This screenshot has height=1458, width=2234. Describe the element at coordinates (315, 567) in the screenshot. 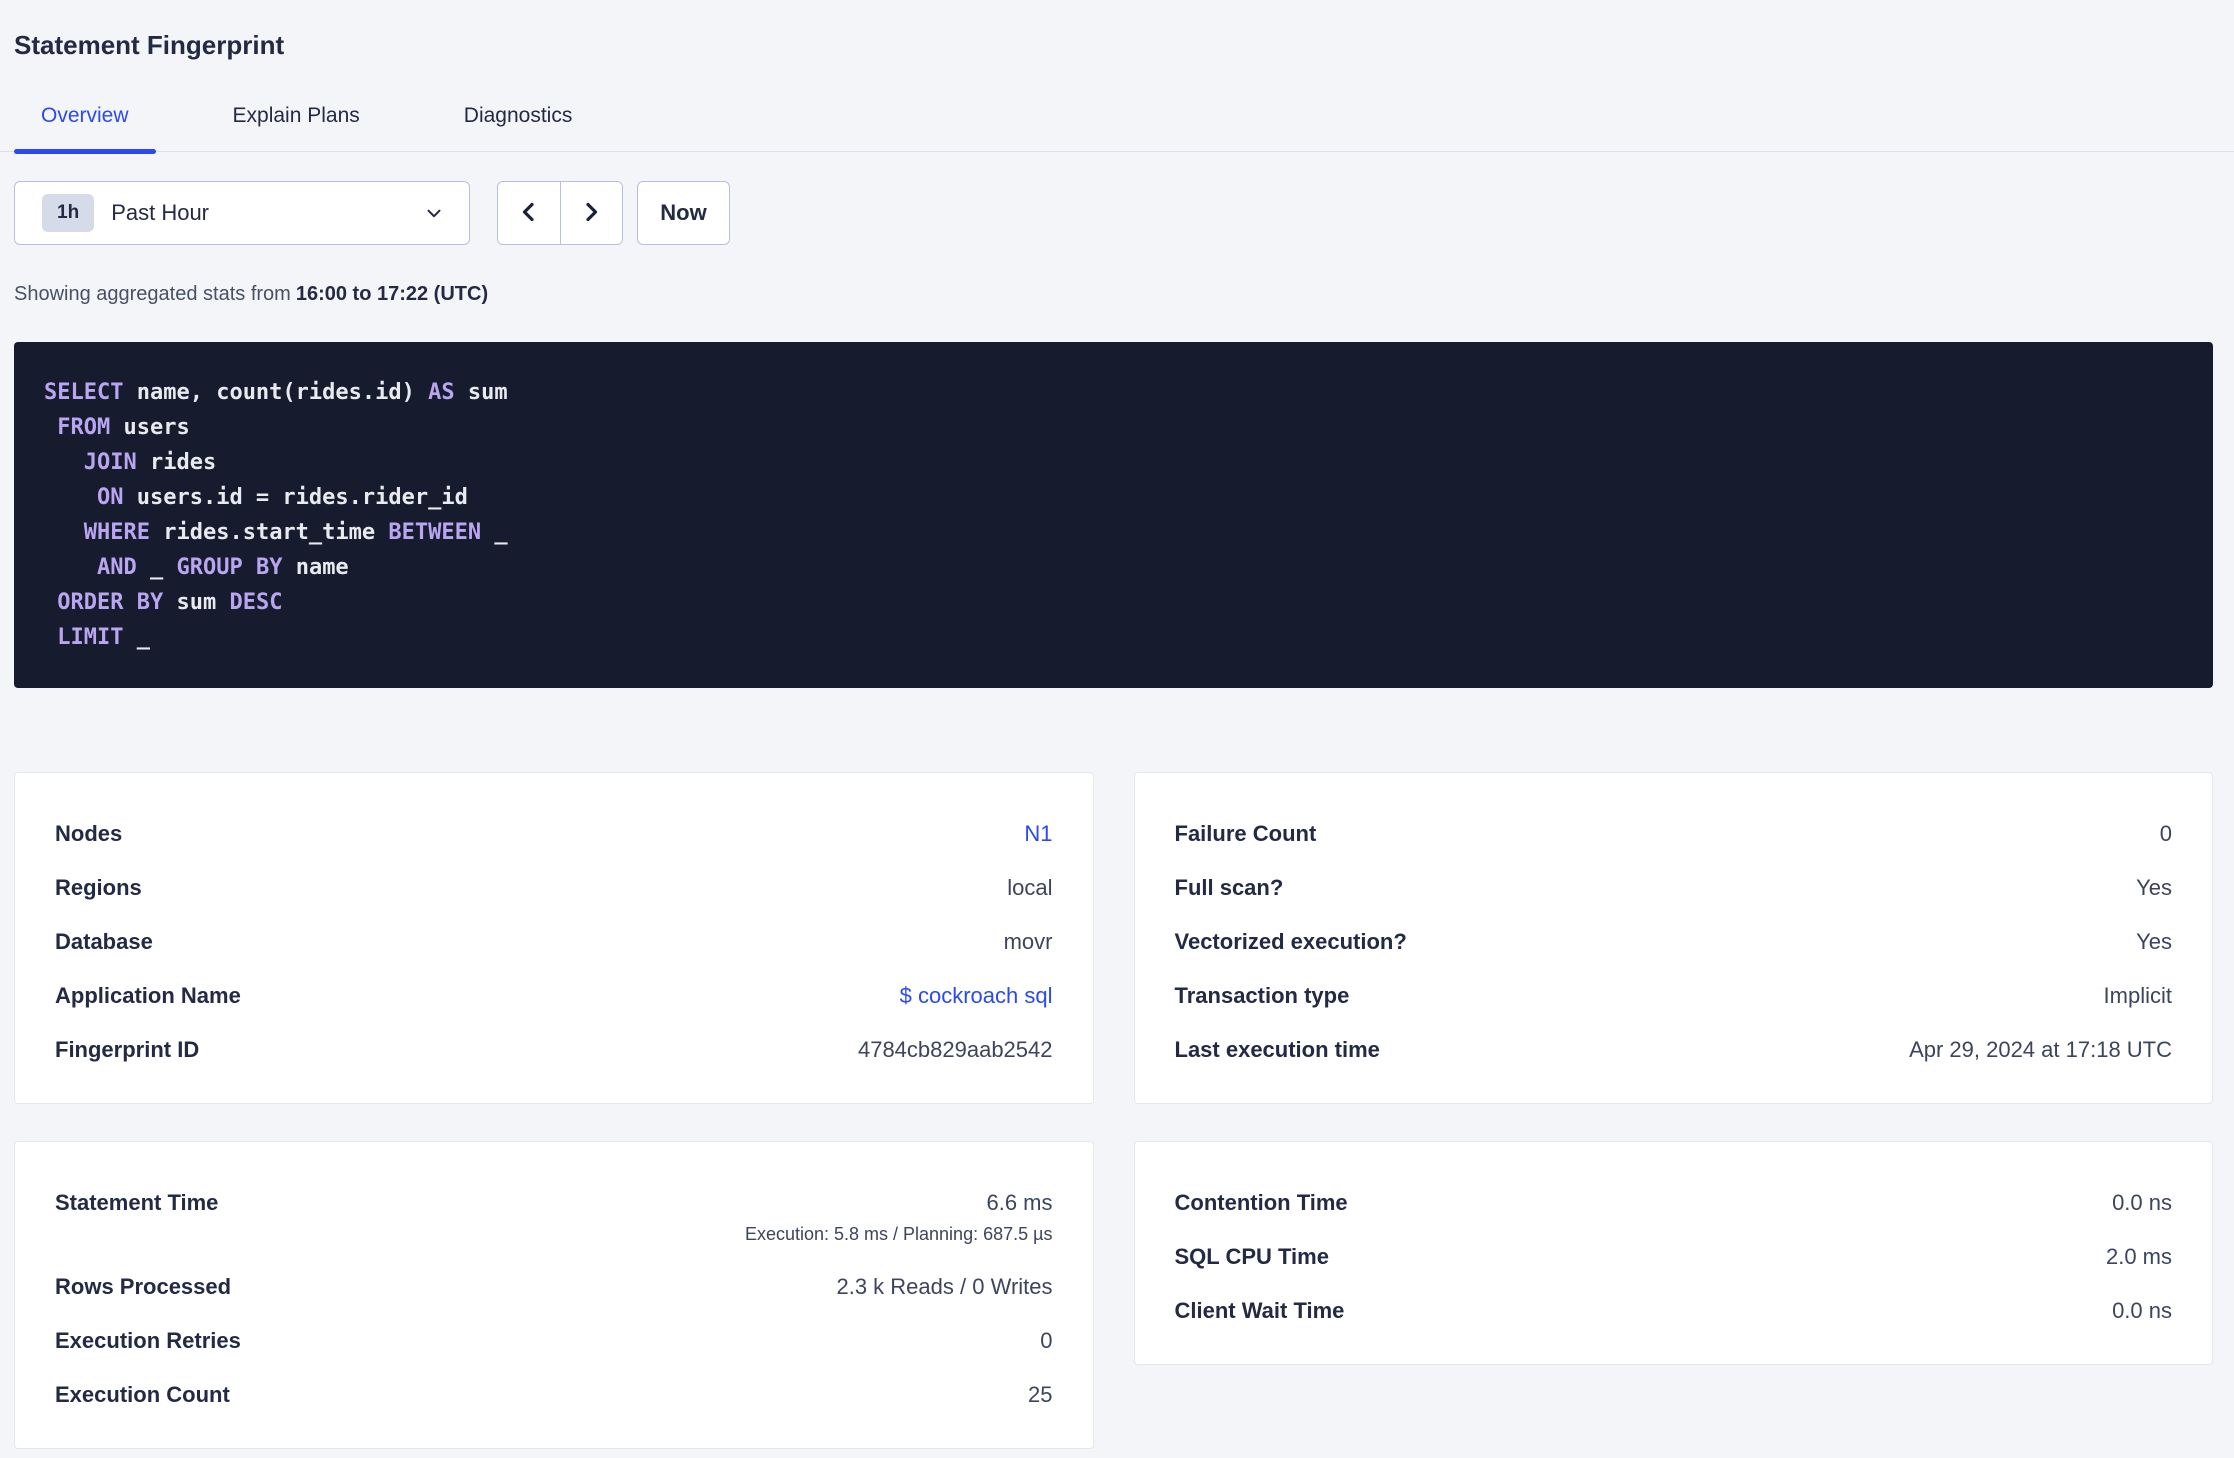

I see `sql-token: name` at that location.